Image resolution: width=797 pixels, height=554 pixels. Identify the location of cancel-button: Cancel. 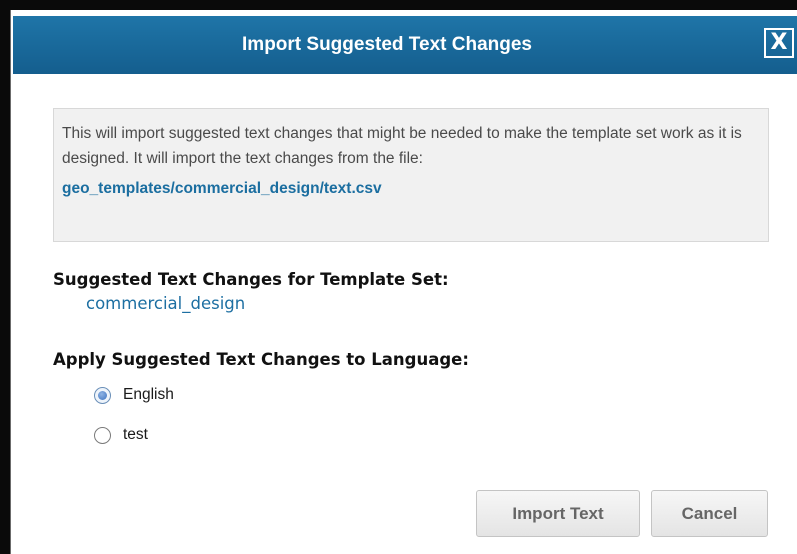
(709, 513).